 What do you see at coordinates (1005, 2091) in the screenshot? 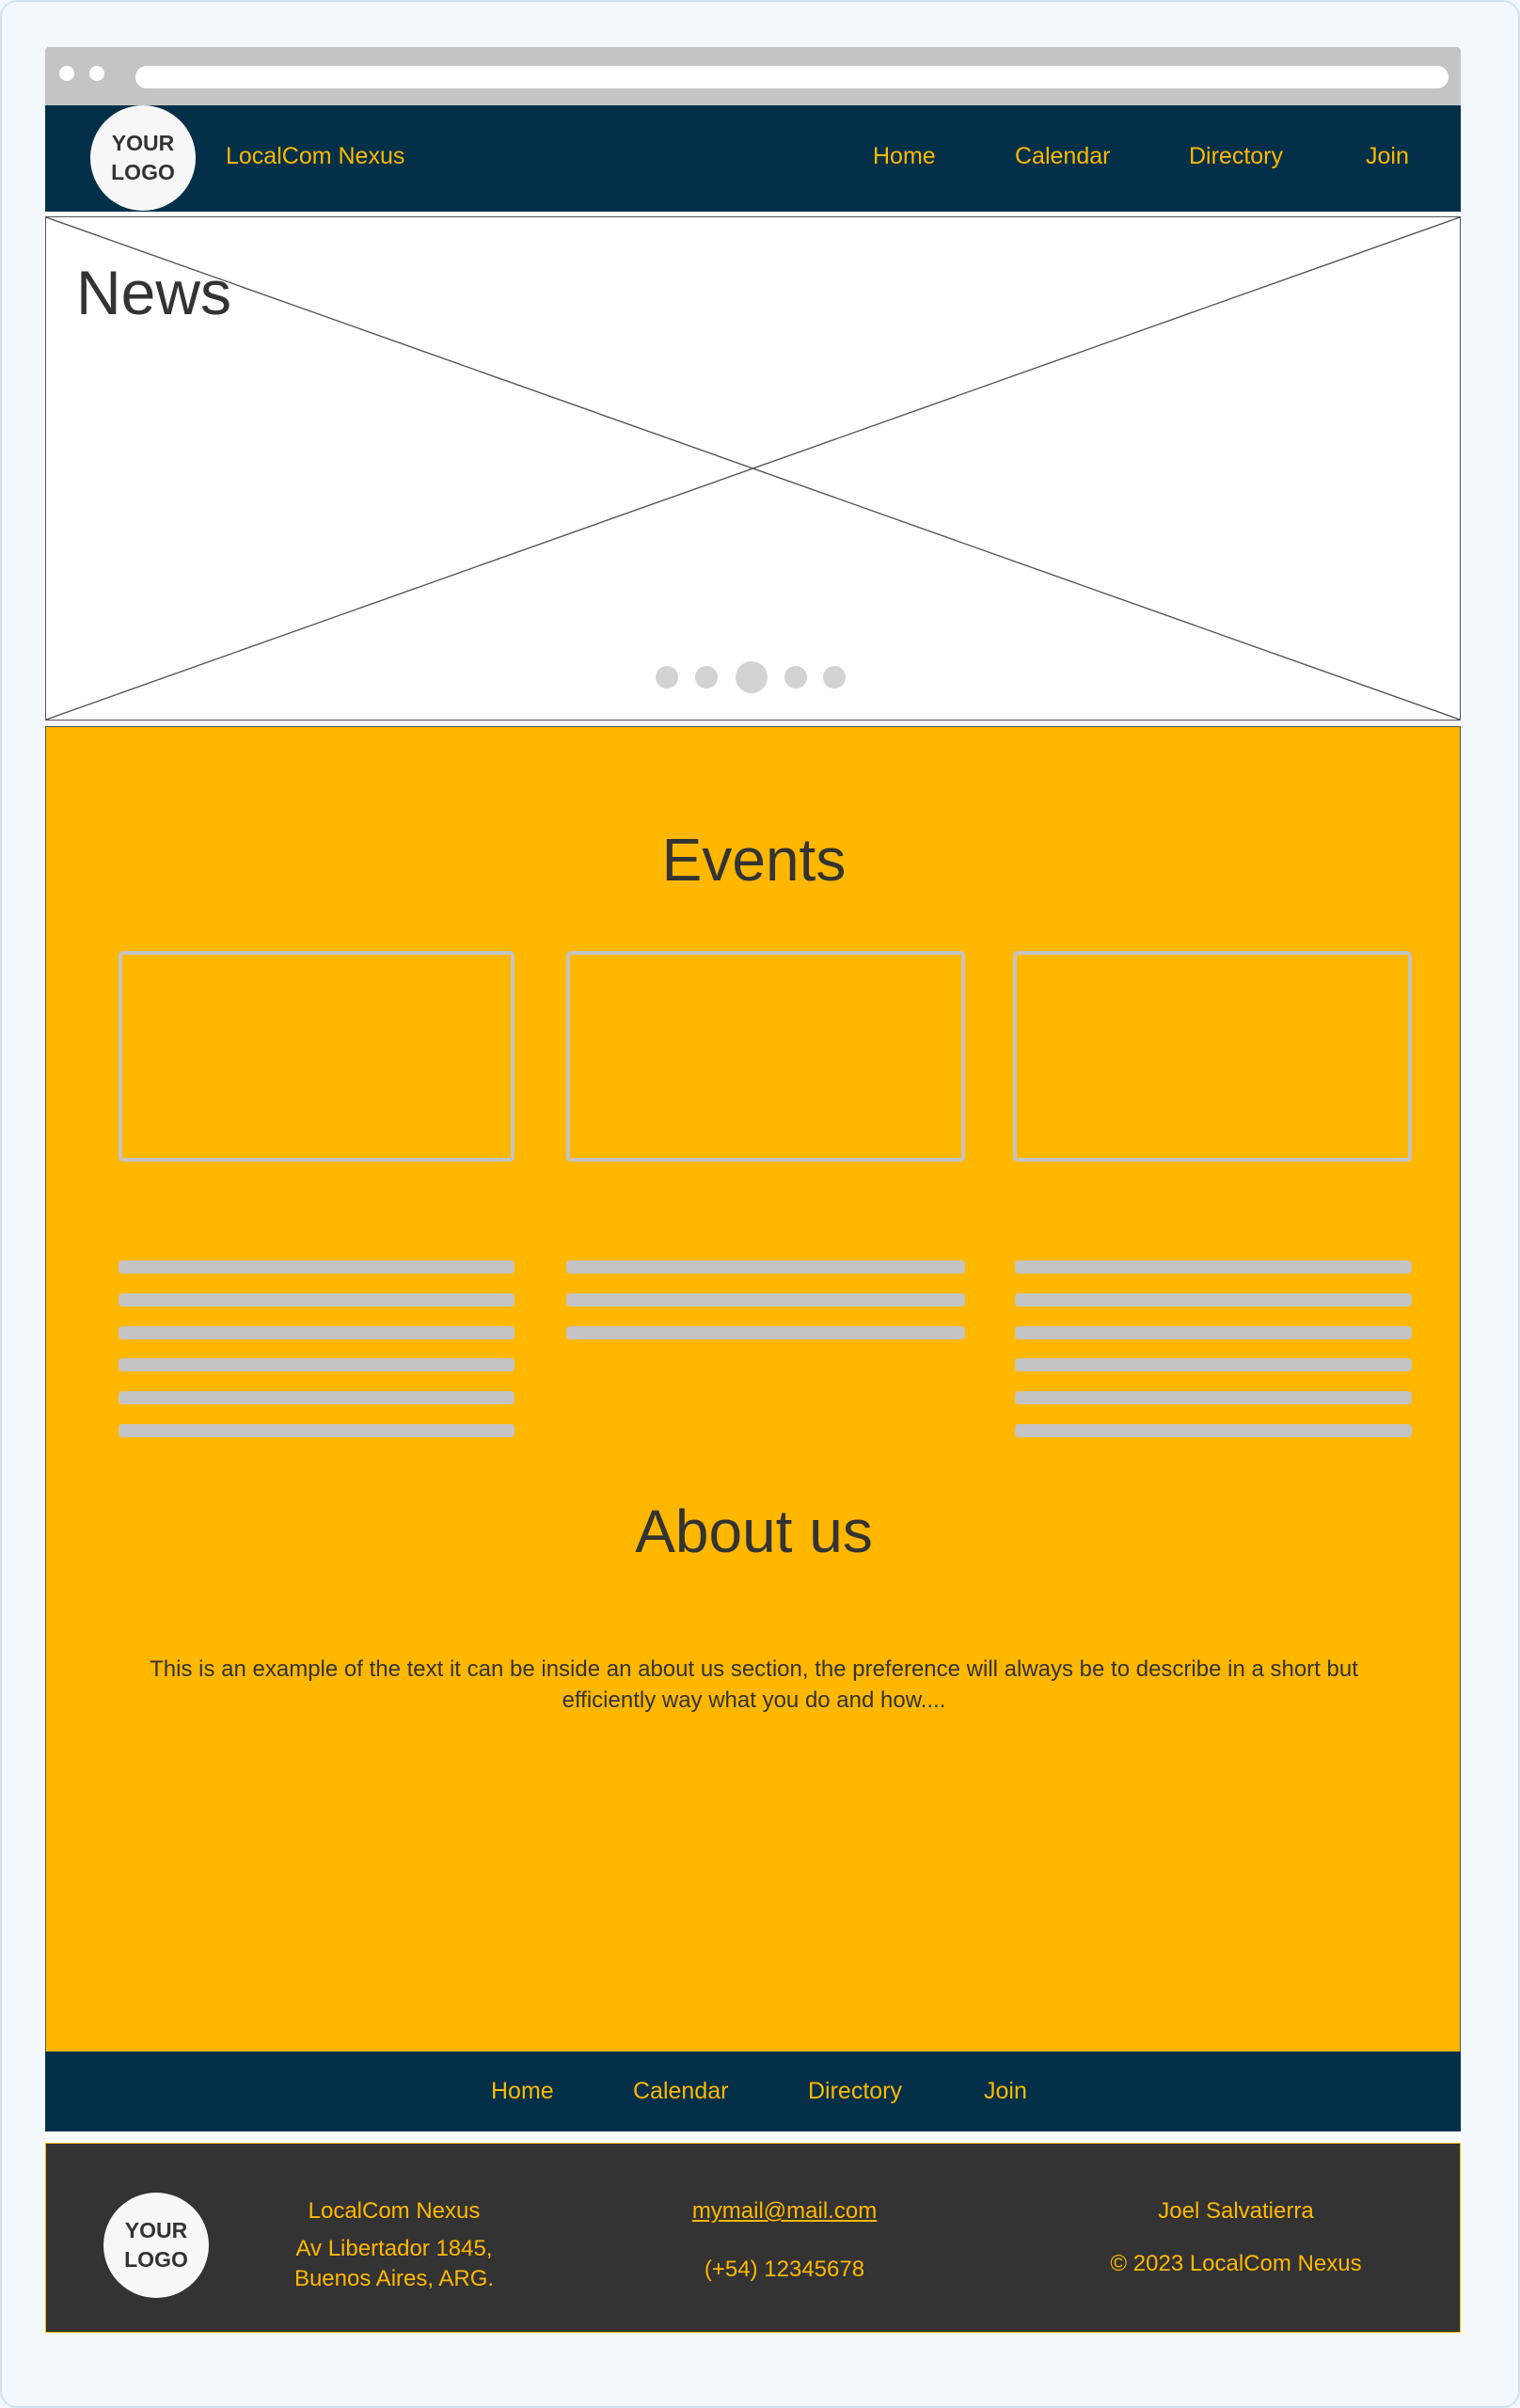
I see `footer-nav-join: Join` at bounding box center [1005, 2091].